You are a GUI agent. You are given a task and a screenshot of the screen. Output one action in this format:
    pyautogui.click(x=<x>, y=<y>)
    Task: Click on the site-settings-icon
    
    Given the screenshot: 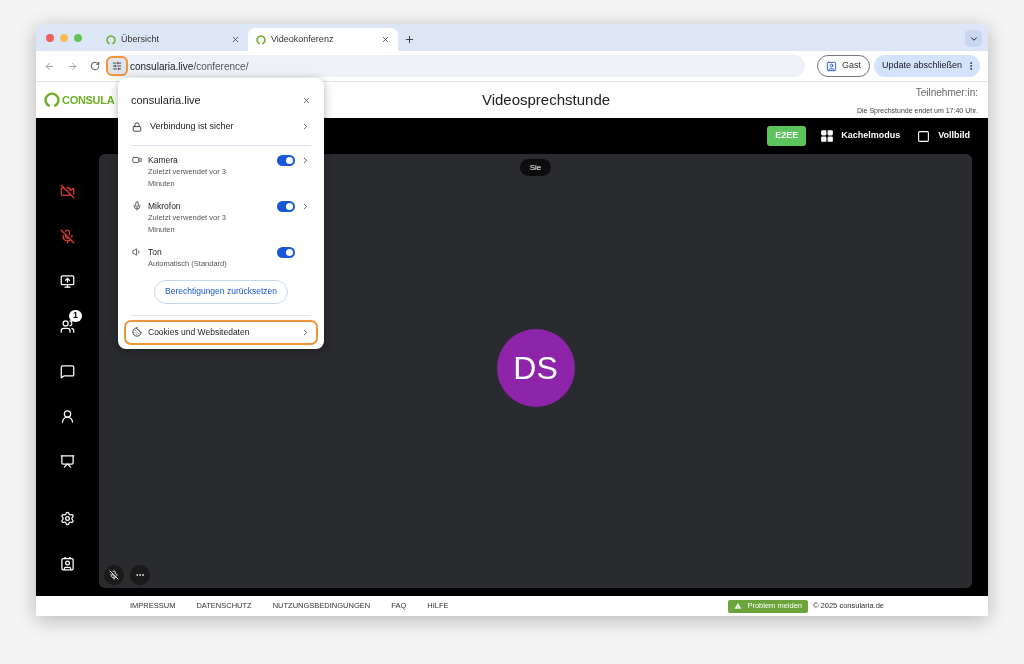 What is the action you would take?
    pyautogui.click(x=117, y=66)
    